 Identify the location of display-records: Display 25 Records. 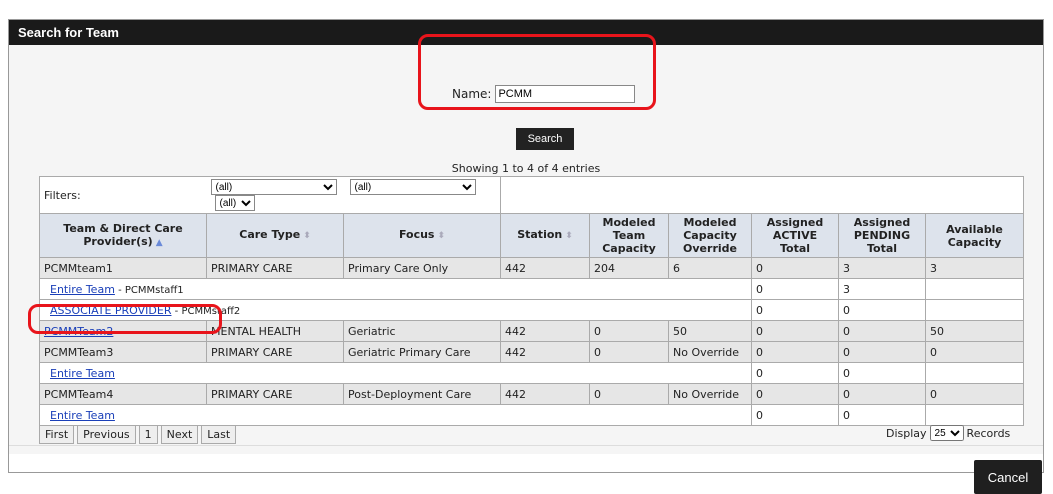
(948, 433).